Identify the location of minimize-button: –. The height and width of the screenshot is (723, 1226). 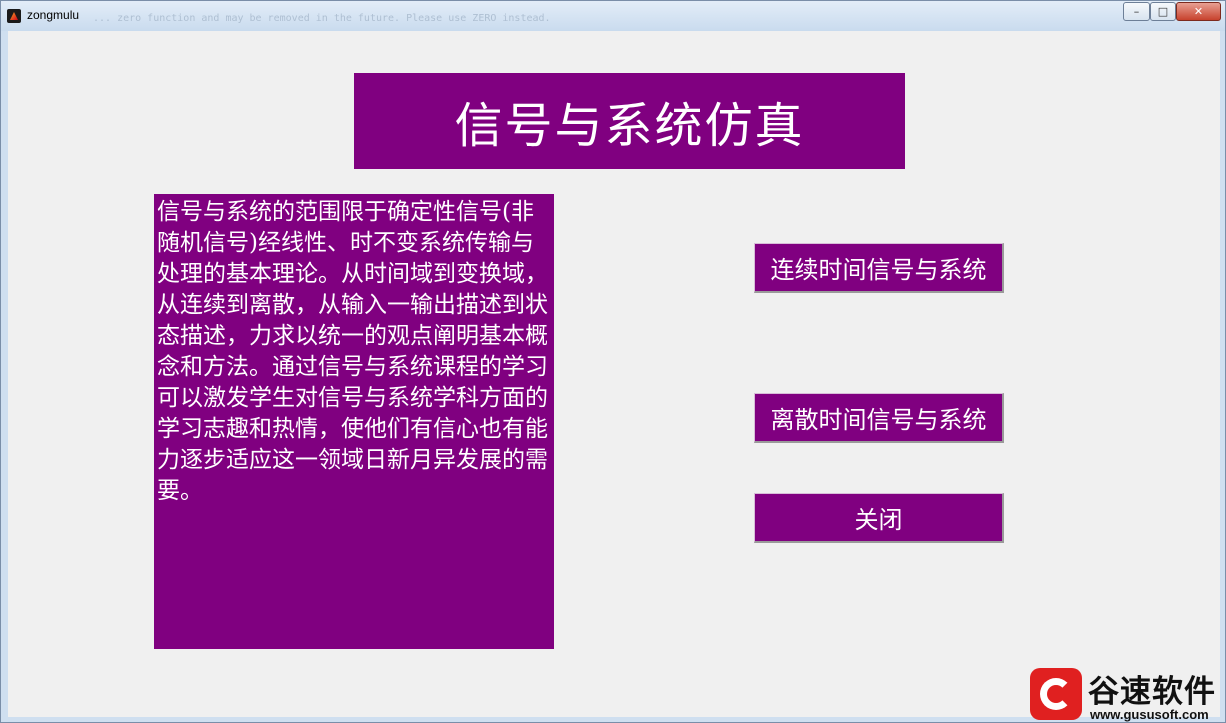
(1136, 11).